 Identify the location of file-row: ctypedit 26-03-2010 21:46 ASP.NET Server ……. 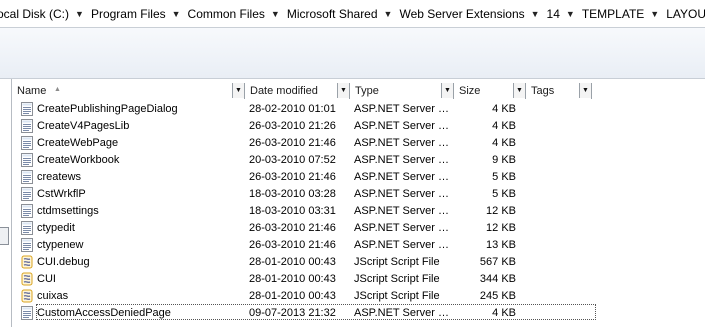
(358, 227).